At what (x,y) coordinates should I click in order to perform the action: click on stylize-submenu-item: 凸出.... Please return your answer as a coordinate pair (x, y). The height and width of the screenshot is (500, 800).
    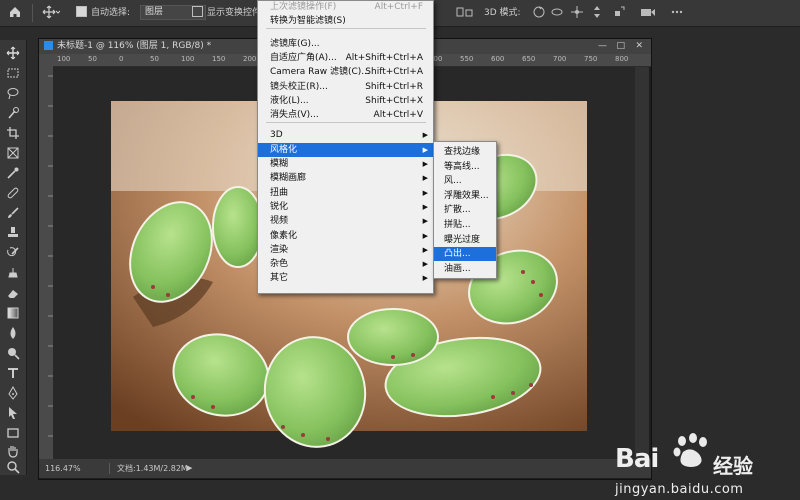
    Looking at the image, I should click on (465, 254).